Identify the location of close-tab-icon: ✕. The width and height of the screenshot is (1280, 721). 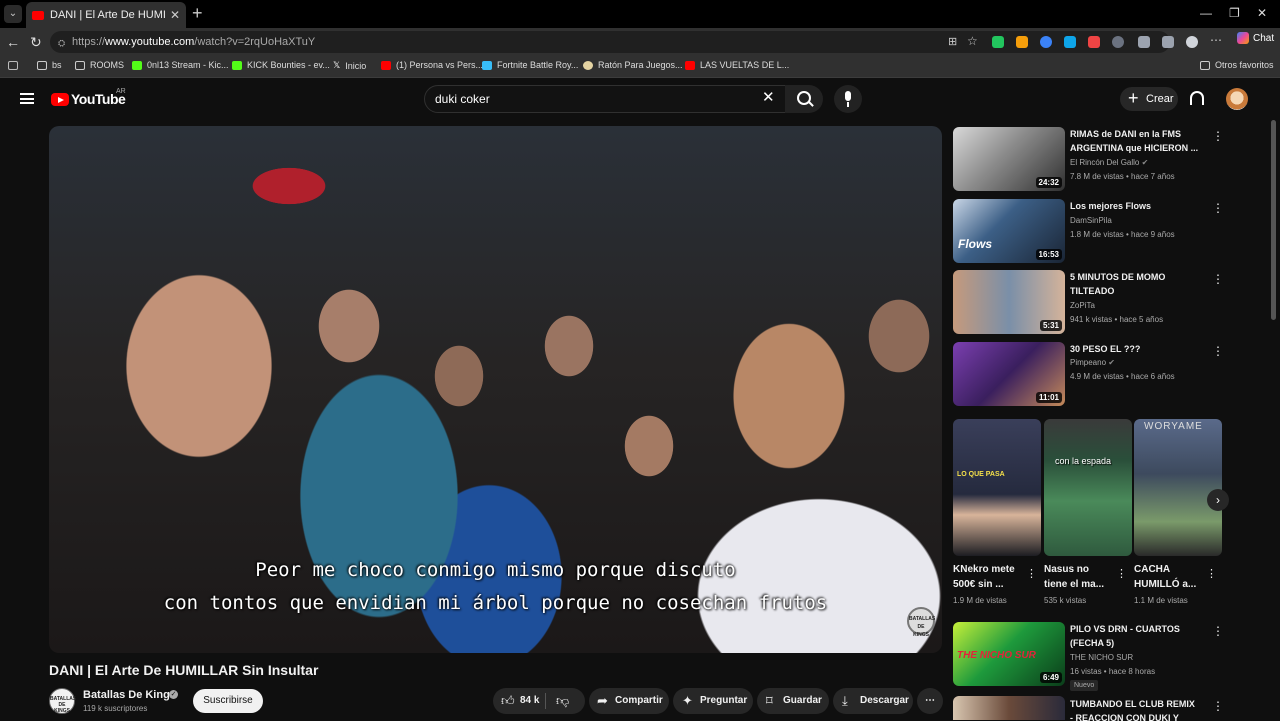
(175, 15).